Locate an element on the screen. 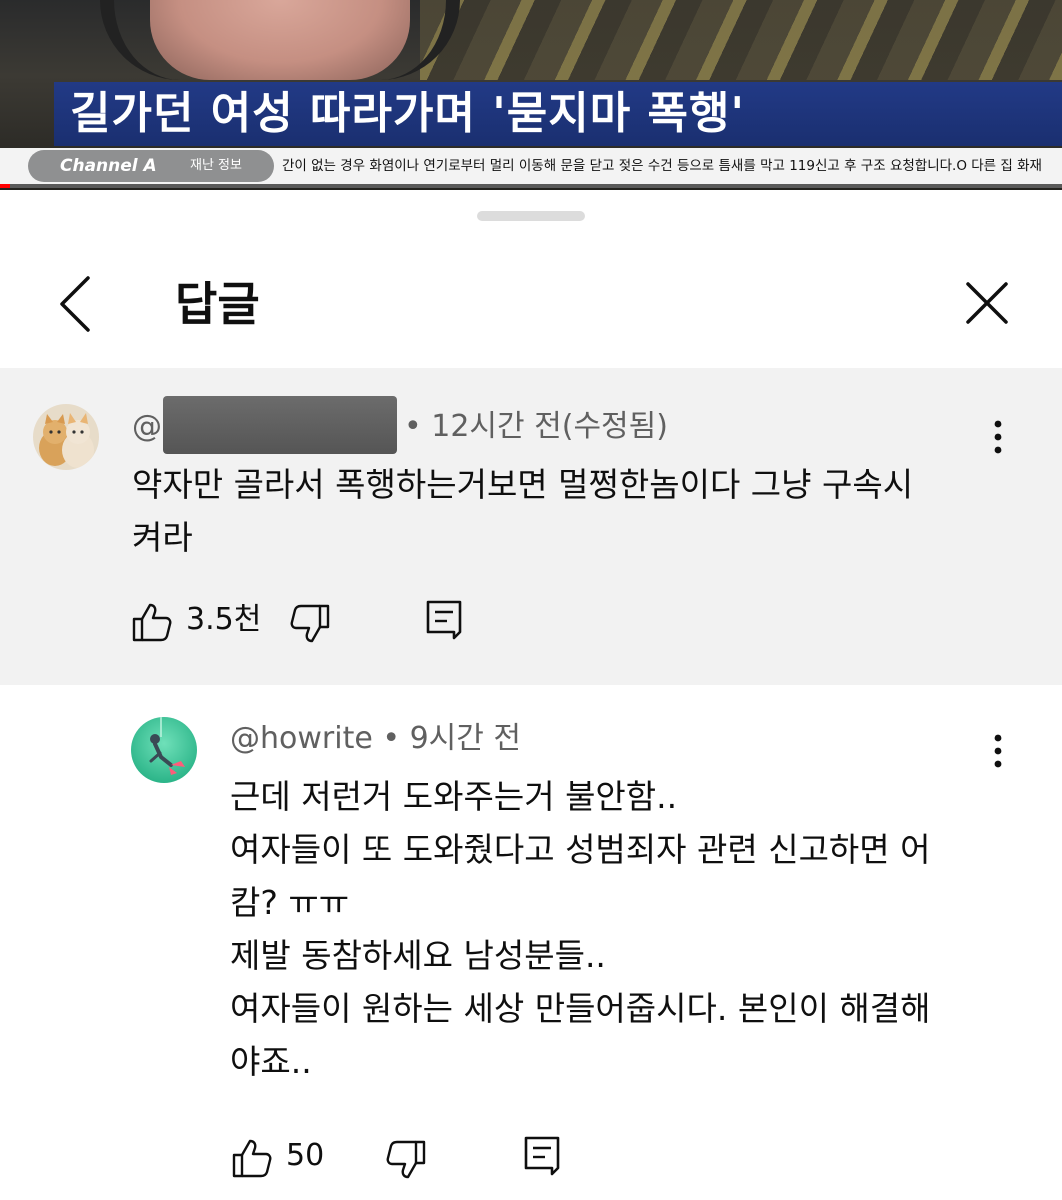 The image size is (1062, 1200). back-button is located at coordinates (78, 304).